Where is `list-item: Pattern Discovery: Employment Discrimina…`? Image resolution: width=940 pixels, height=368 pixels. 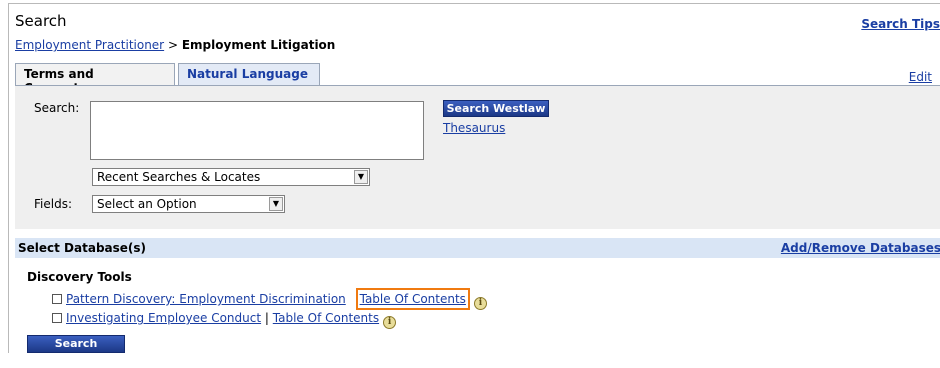 list-item: Pattern Discovery: Employment Discrimina… is located at coordinates (269, 299).